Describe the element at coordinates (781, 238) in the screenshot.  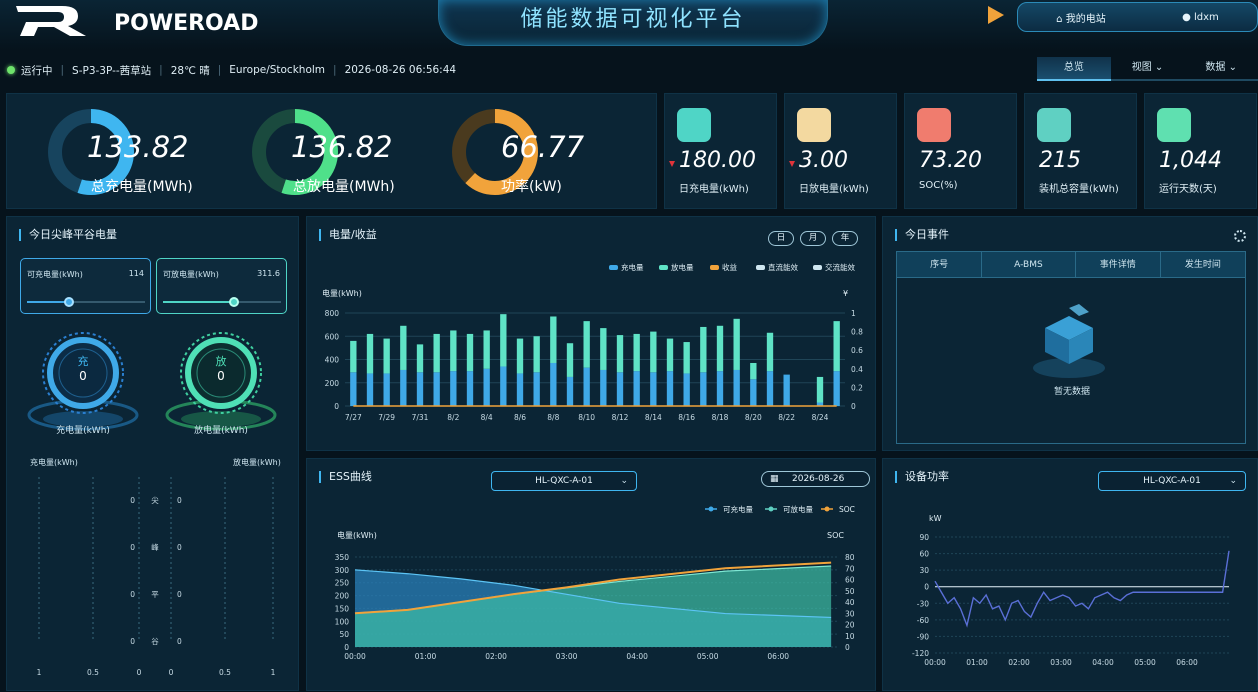
I see `day-button: 日` at that location.